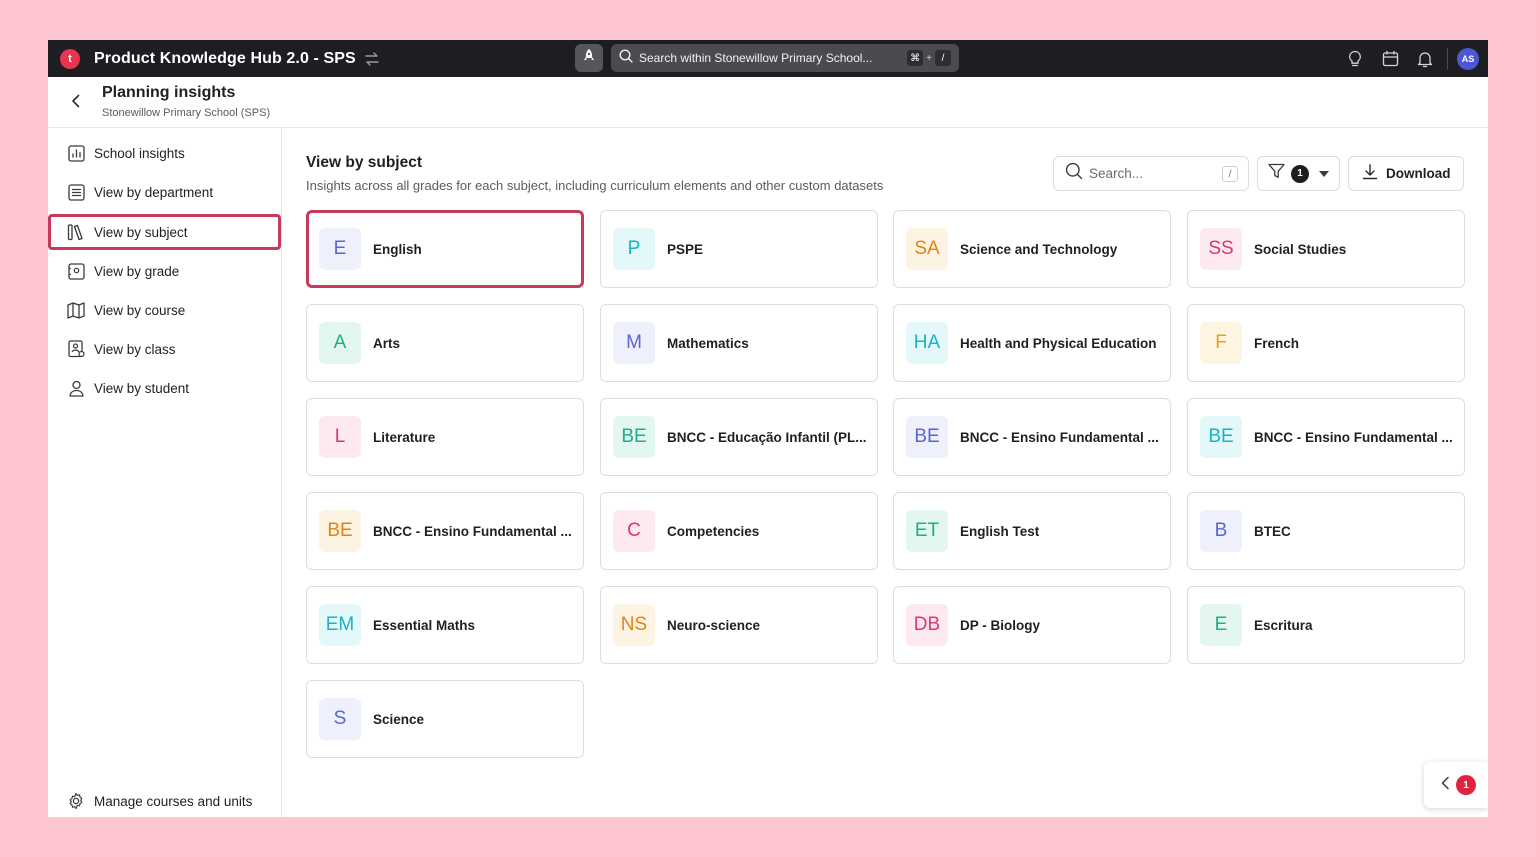  Describe the element at coordinates (364, 162) in the screenshot. I see `section-title: View by subject` at that location.